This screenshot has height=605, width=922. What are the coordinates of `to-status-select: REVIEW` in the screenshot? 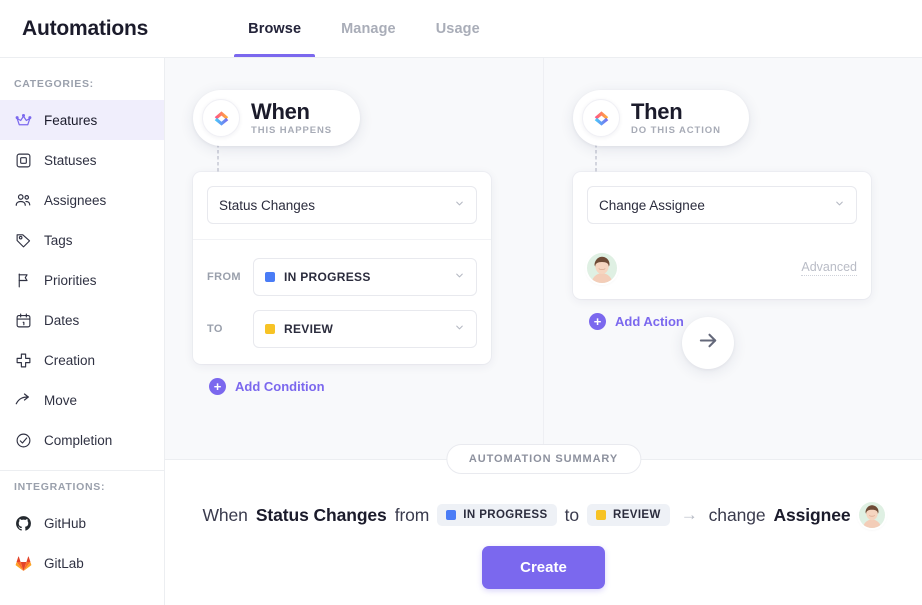 It's located at (365, 329).